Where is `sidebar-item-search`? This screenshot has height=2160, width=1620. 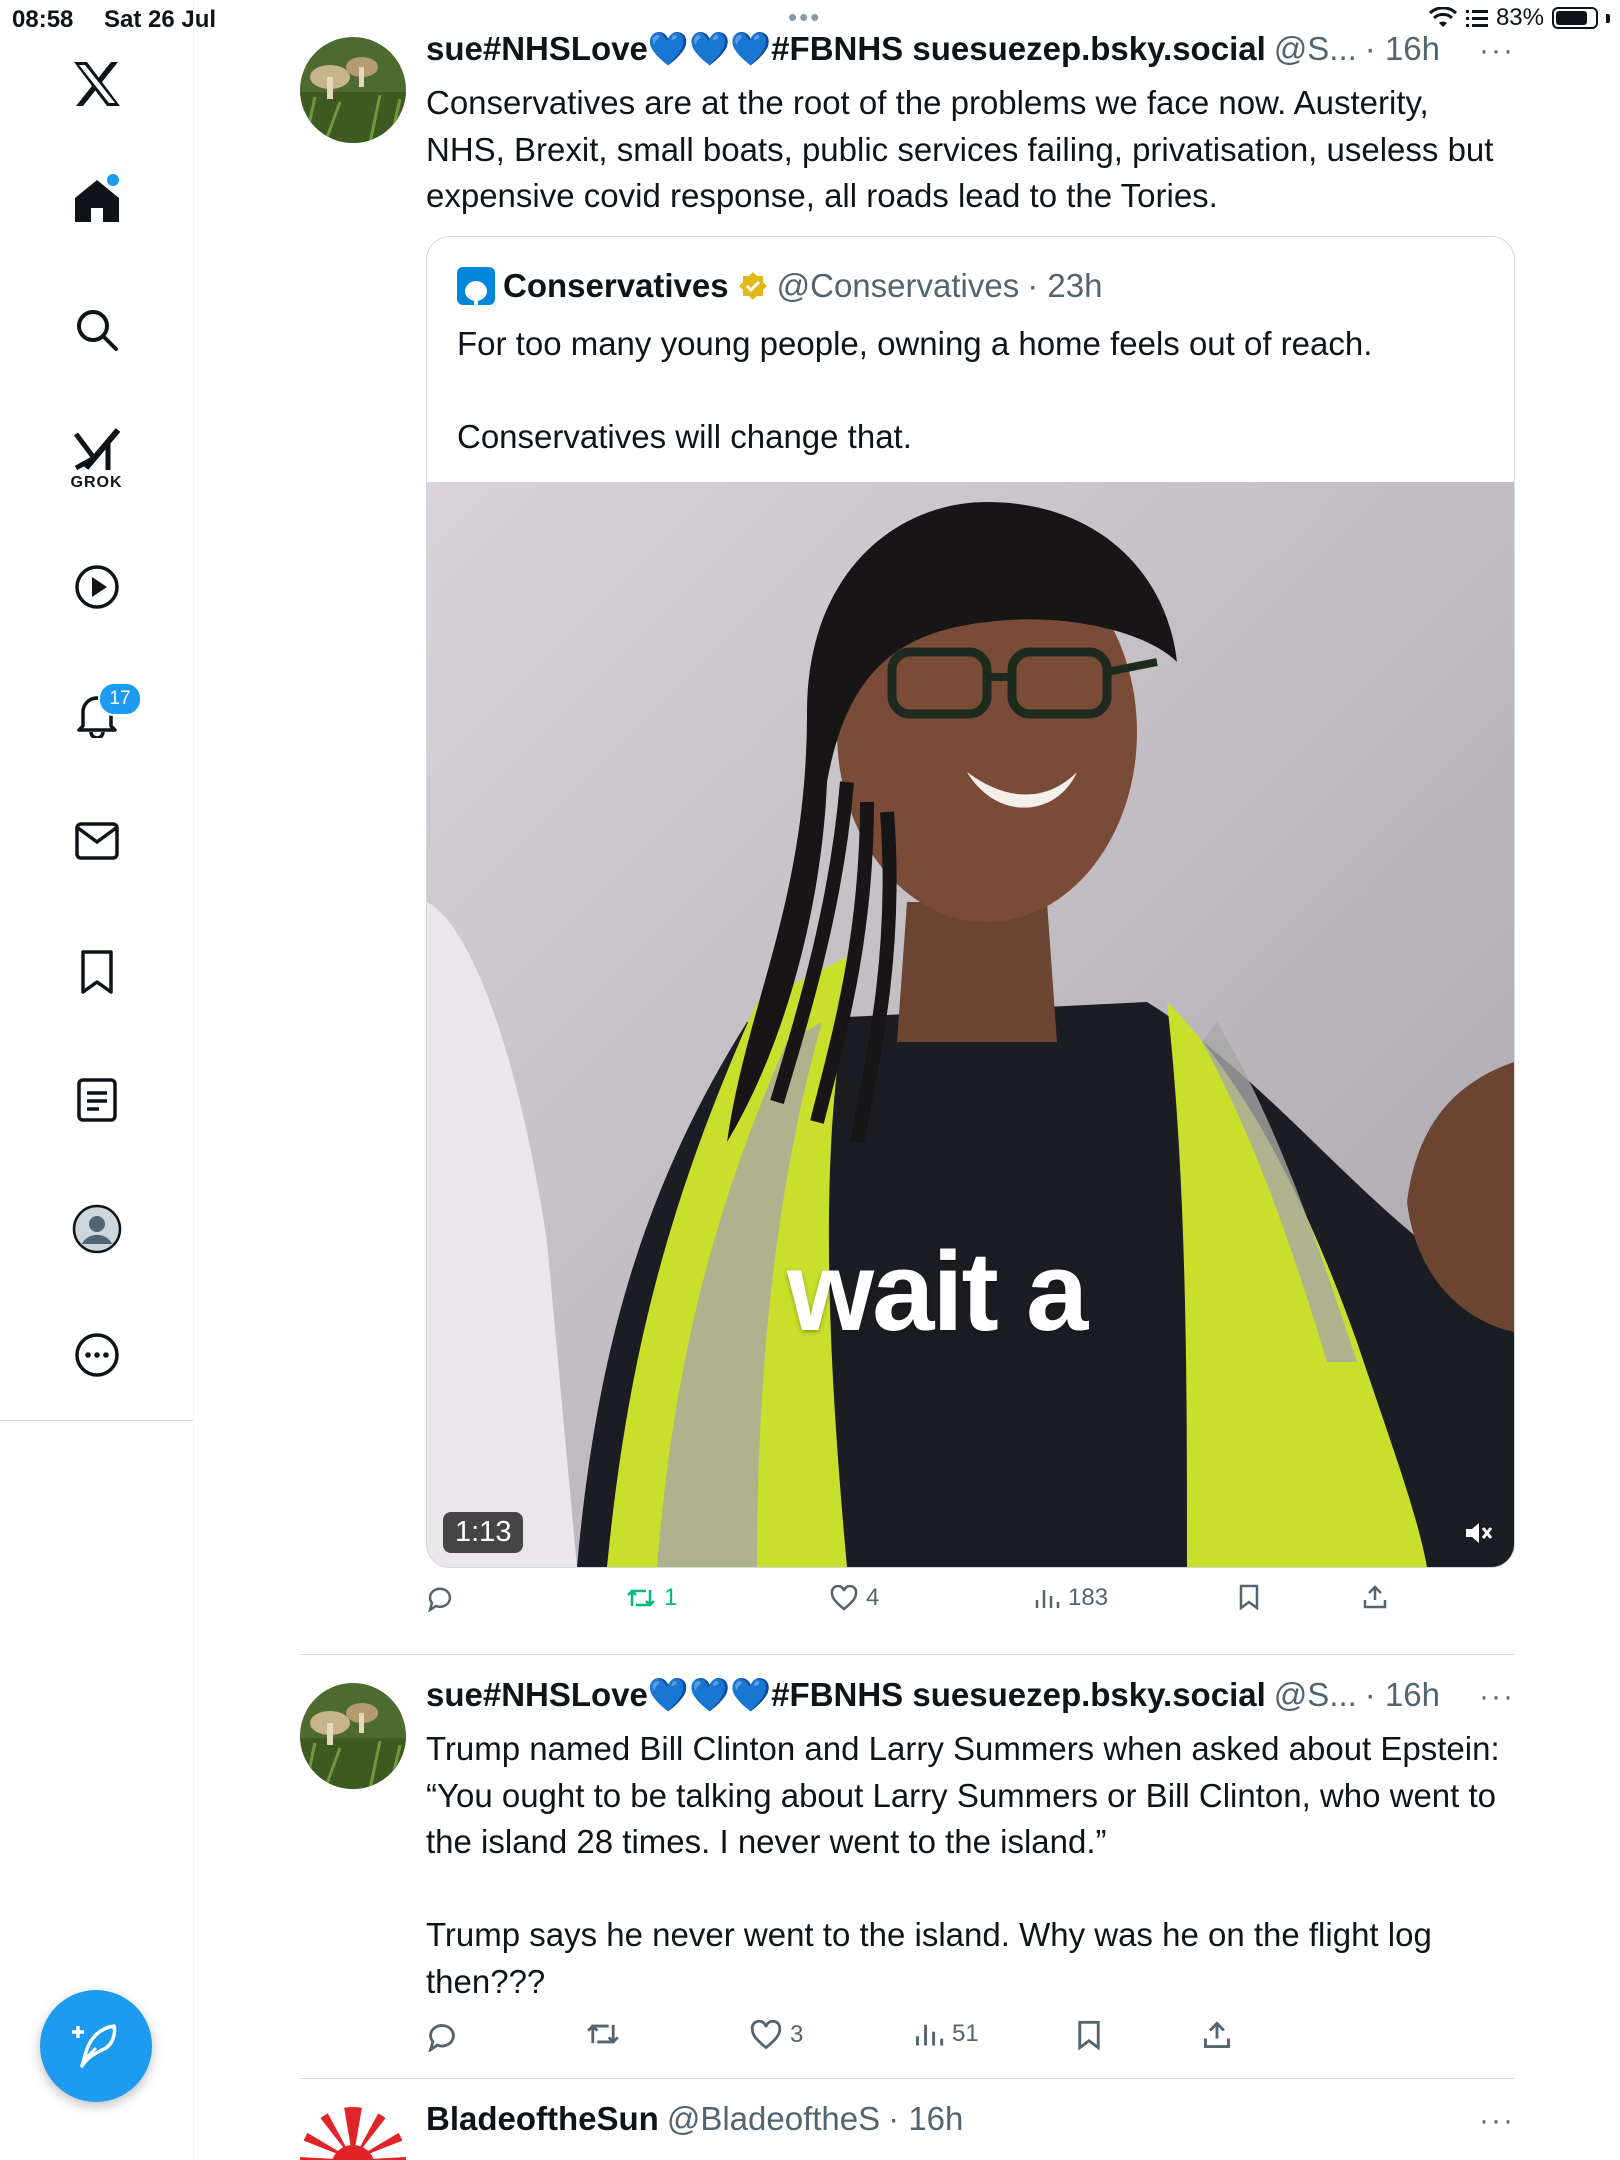 sidebar-item-search is located at coordinates (96, 330).